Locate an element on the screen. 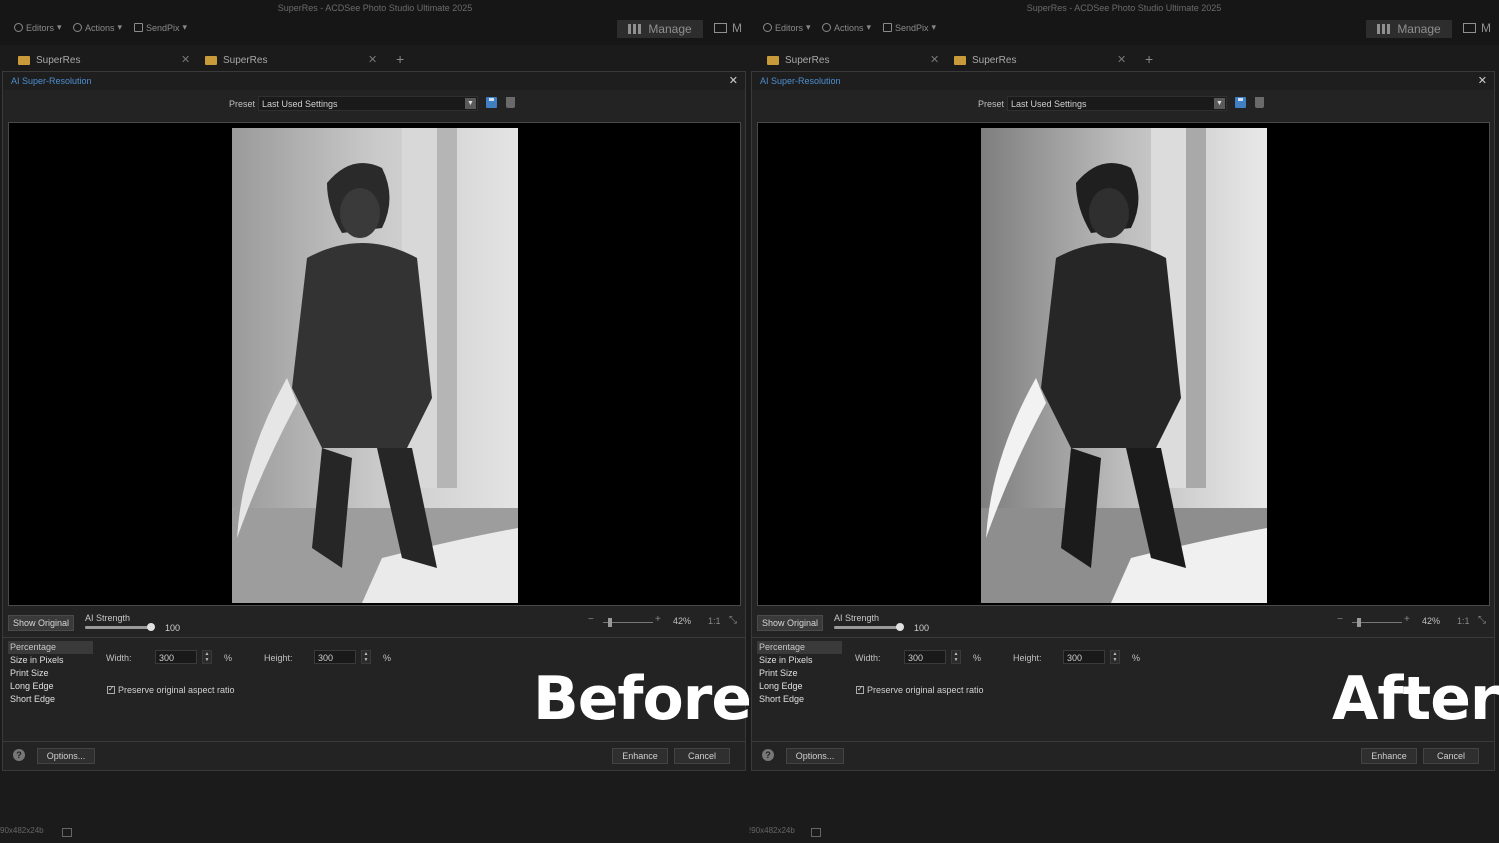 This screenshot has width=1499, height=843. sendpix-label: SendPix is located at coordinates (912, 27).